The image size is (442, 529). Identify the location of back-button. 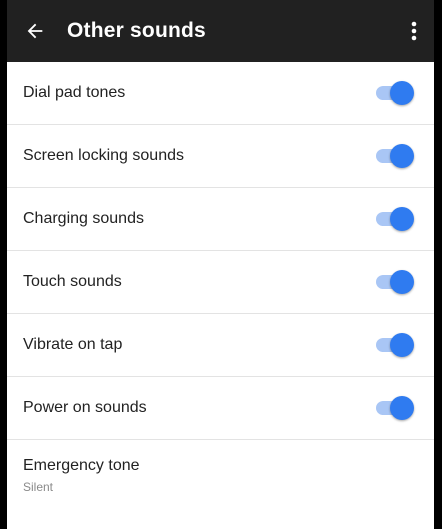
(35, 31).